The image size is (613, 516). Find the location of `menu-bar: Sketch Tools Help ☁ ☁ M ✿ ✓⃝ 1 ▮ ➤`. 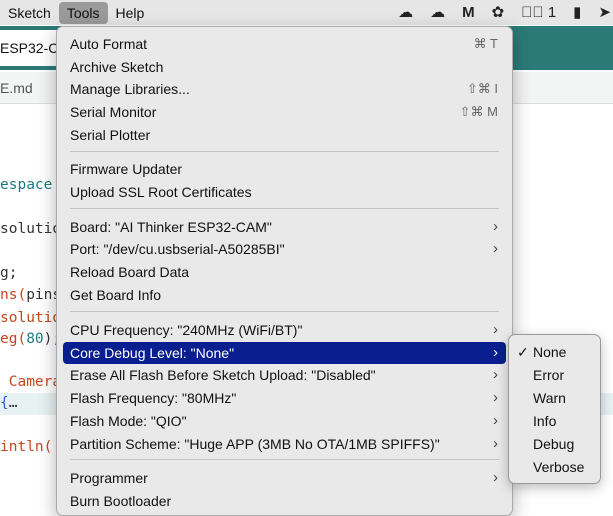

menu-bar: Sketch Tools Help ☁ ☁ M ✿ ✓⃝ 1 ▮ ➤ is located at coordinates (306, 12).